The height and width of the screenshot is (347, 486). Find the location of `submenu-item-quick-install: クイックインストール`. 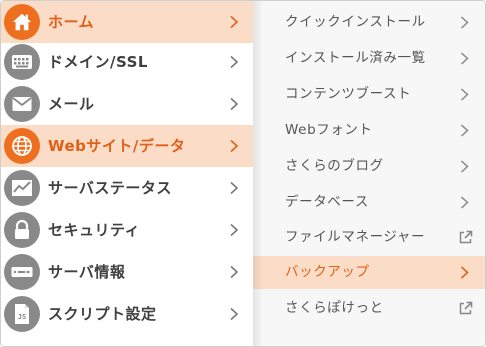

submenu-item-quick-install: クイックインストール is located at coordinates (369, 22).